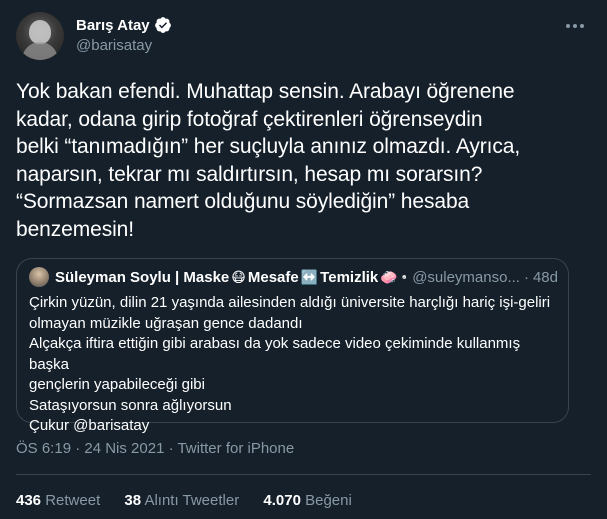 This screenshot has height=519, width=607. I want to click on quoted-text-line: olmayan müzikle uğraşan gence dadandı, so click(166, 323).